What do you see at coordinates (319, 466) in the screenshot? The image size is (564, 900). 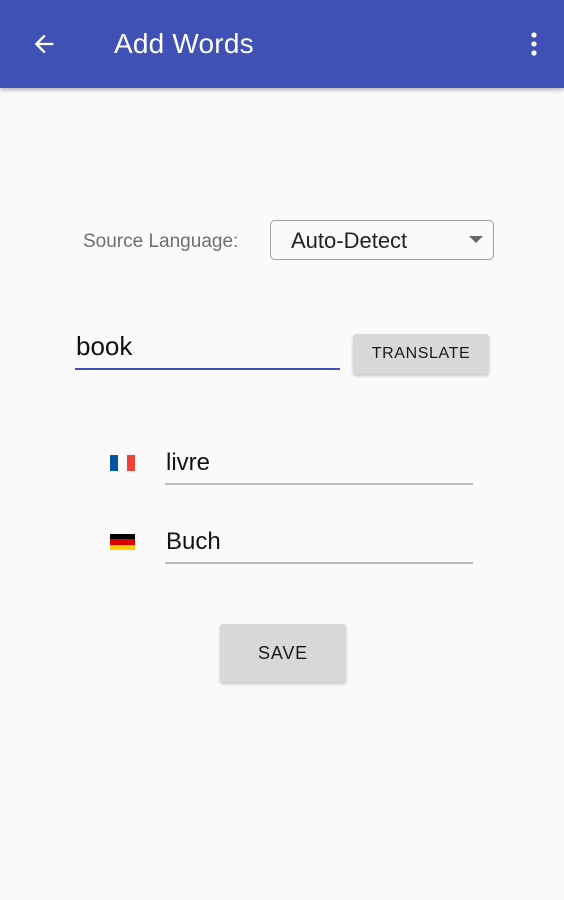 I see `french-translation-field` at bounding box center [319, 466].